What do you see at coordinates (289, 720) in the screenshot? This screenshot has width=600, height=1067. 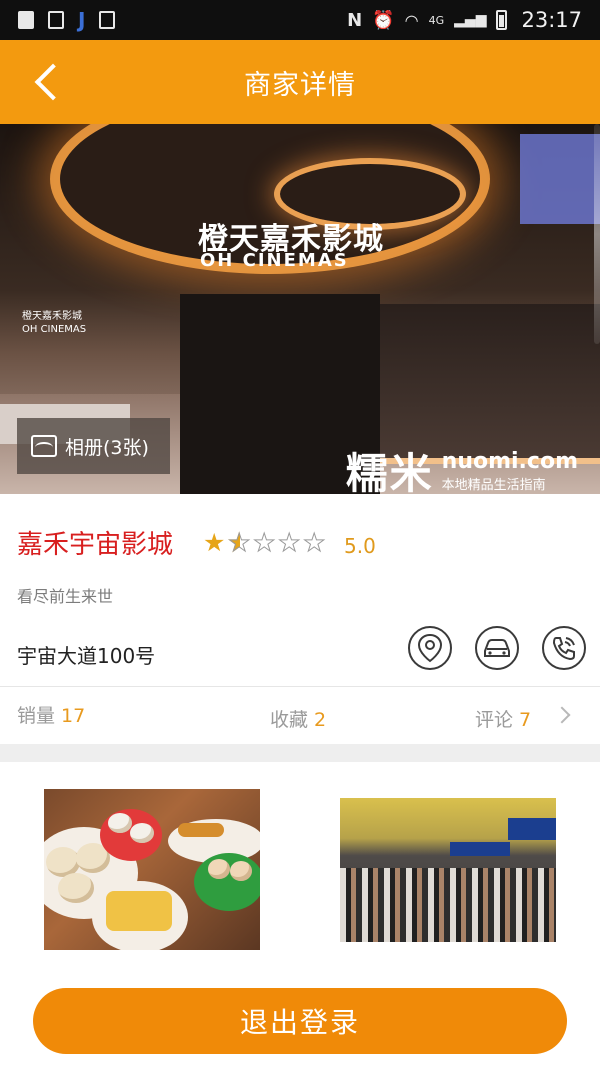 I see `favorites-label: 收藏` at bounding box center [289, 720].